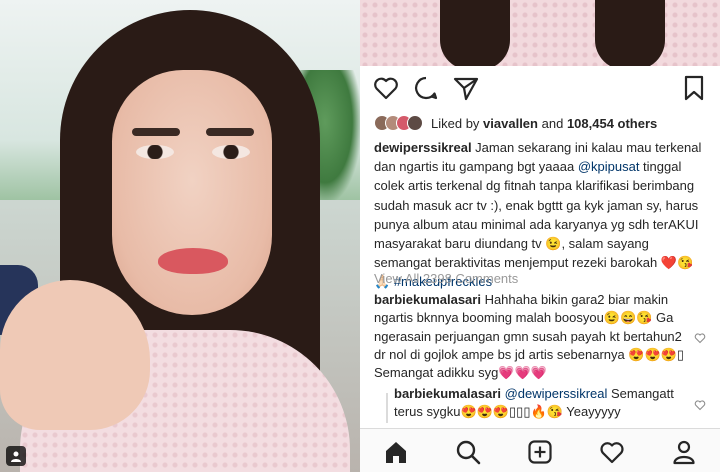  What do you see at coordinates (423, 147) in the screenshot?
I see `caption-username: dewiperssikreal` at bounding box center [423, 147].